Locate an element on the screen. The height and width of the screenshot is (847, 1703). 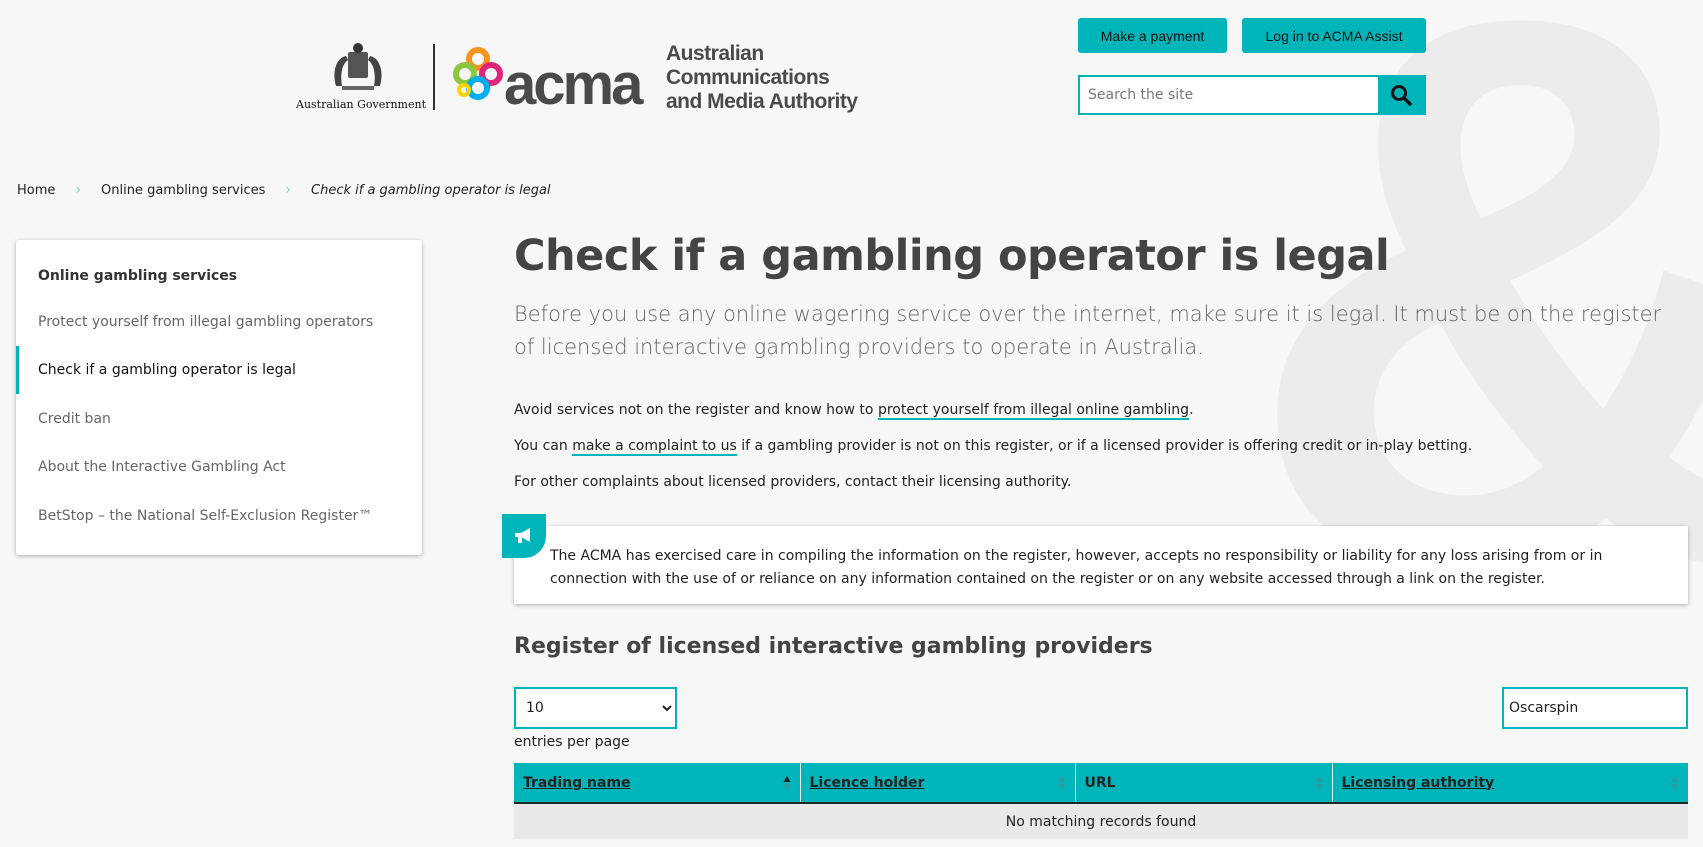
column-header-url: URL is located at coordinates (1204, 783).